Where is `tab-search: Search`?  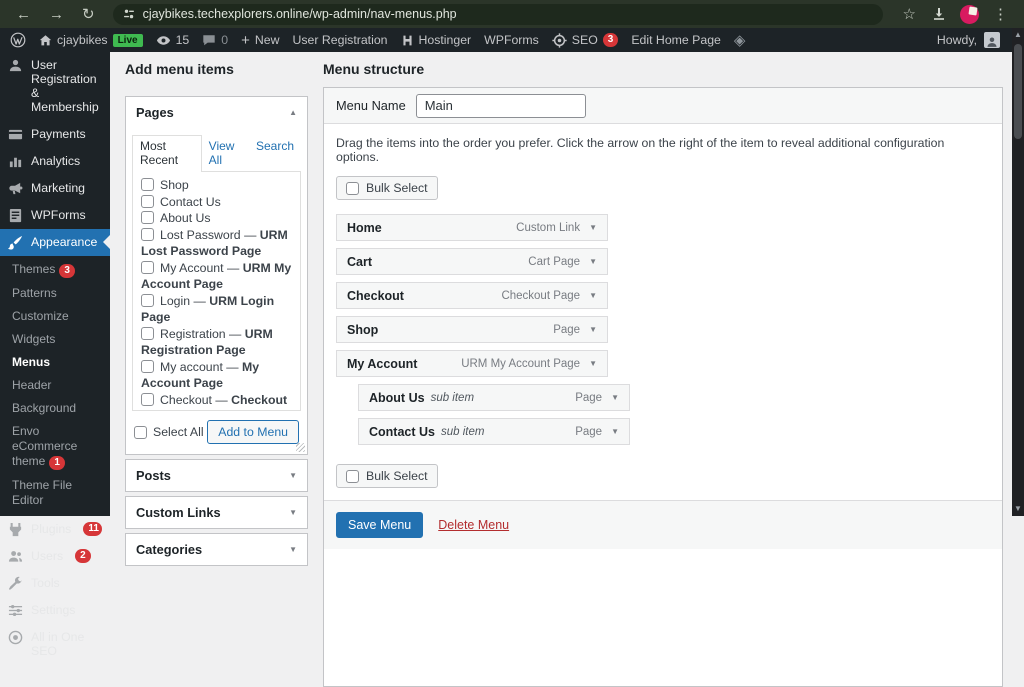
tab-search: Search is located at coordinates (275, 153).